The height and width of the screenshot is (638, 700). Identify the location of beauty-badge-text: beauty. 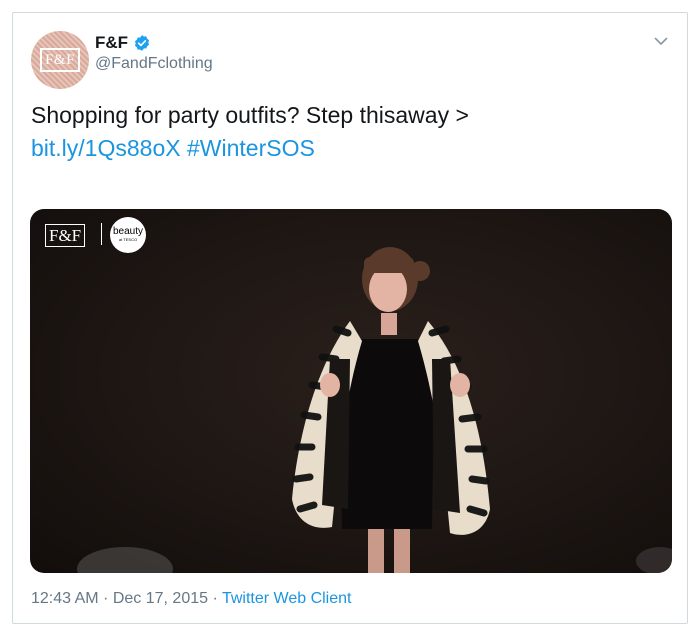
(128, 231).